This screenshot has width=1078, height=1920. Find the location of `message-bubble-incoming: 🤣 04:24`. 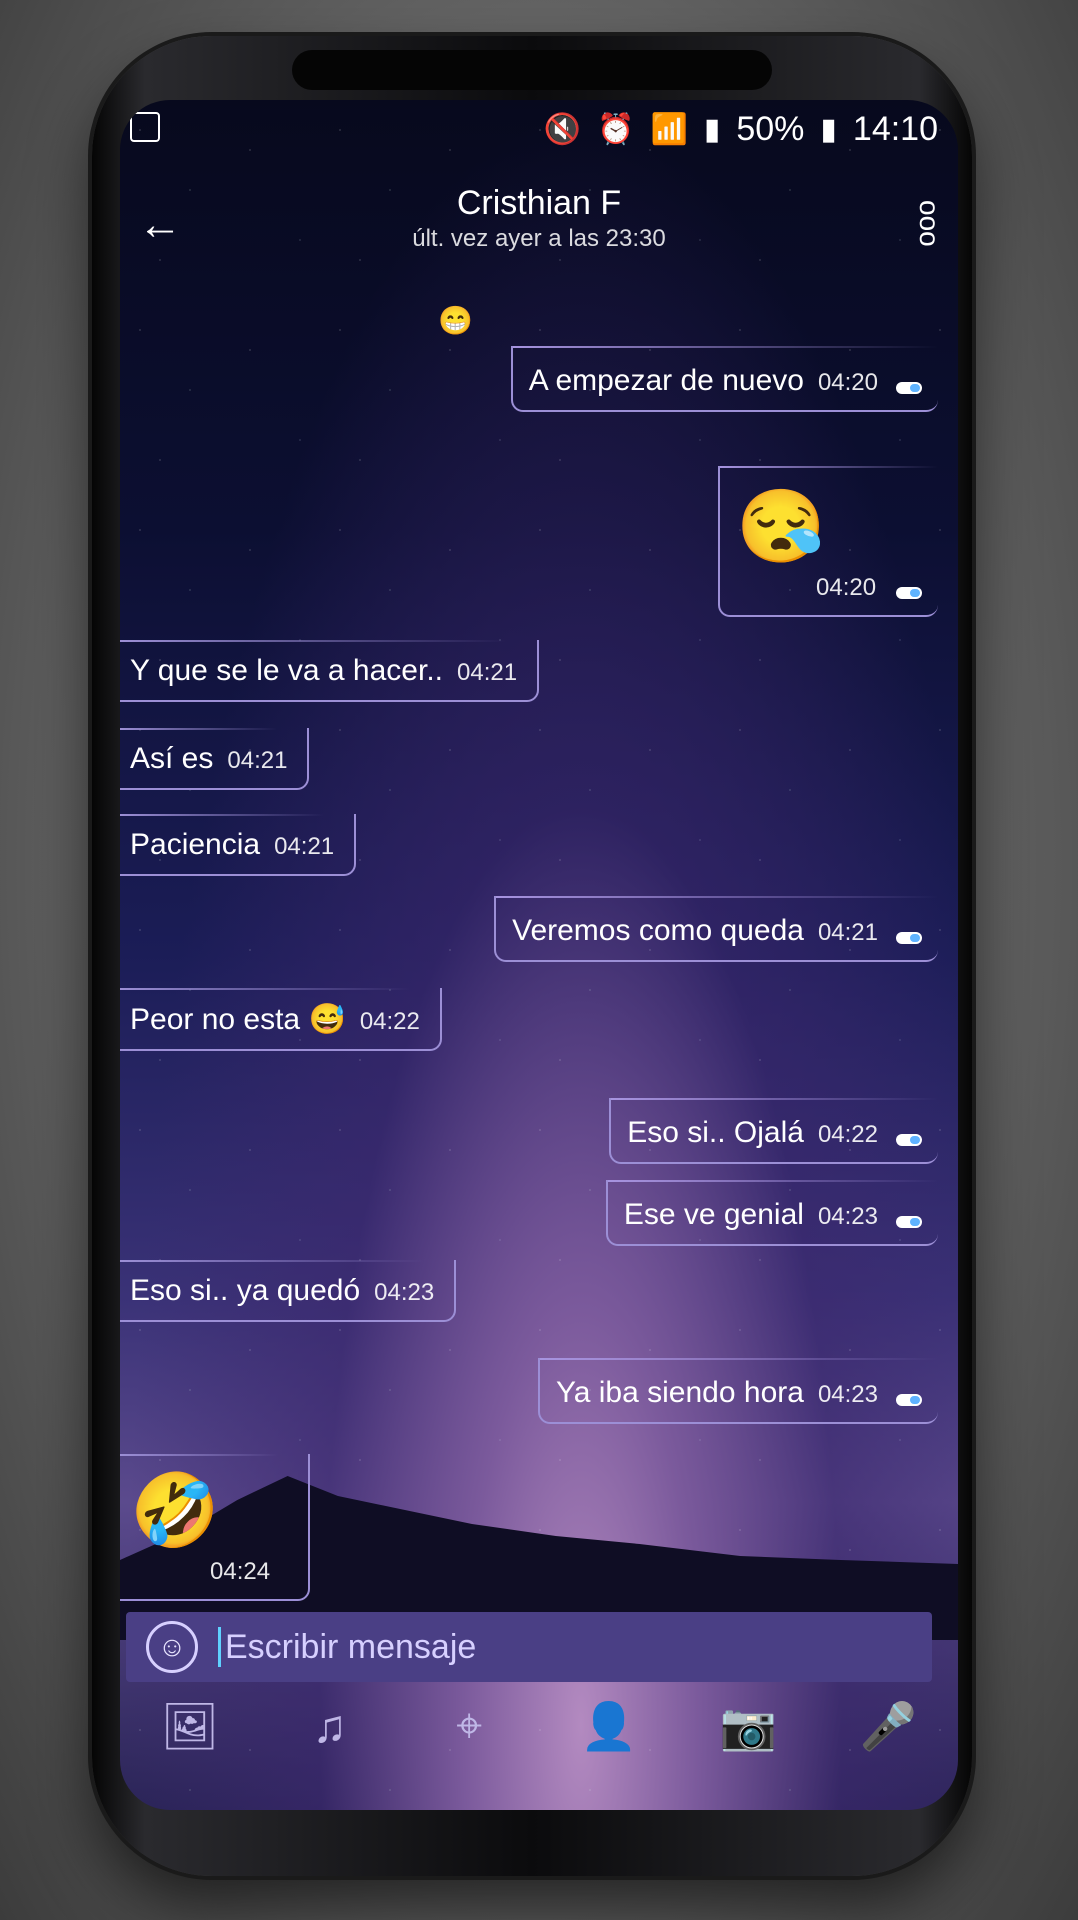

message-bubble-incoming: 🤣 04:24 is located at coordinates (215, 1527).